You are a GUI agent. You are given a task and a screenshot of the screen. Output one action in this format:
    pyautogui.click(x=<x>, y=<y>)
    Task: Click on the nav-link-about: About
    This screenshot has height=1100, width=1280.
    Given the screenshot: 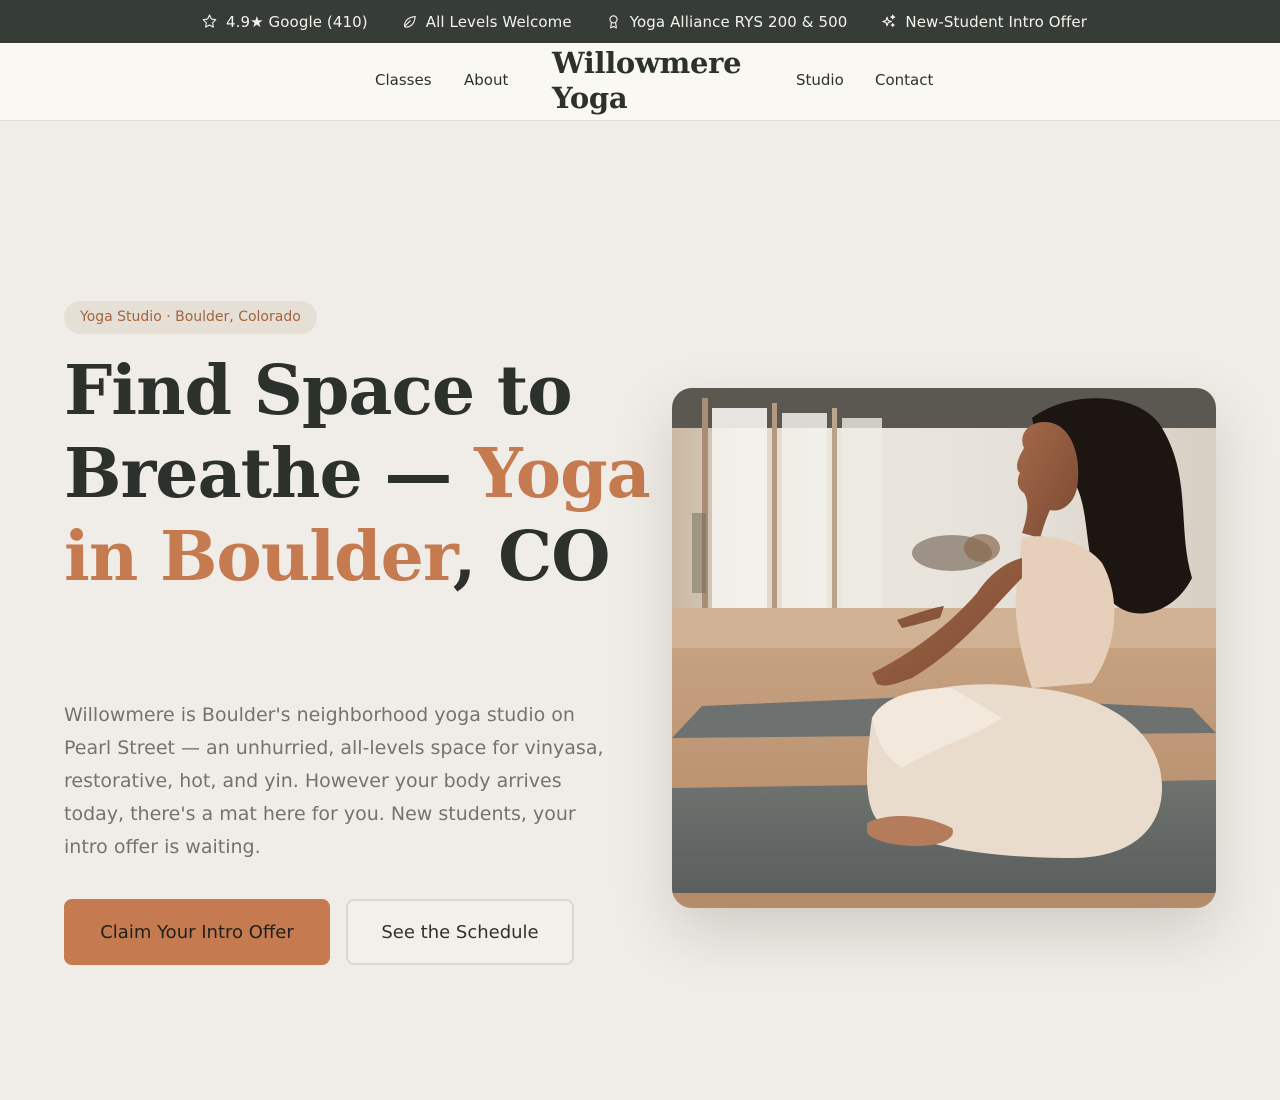 What is the action you would take?
    pyautogui.click(x=486, y=80)
    